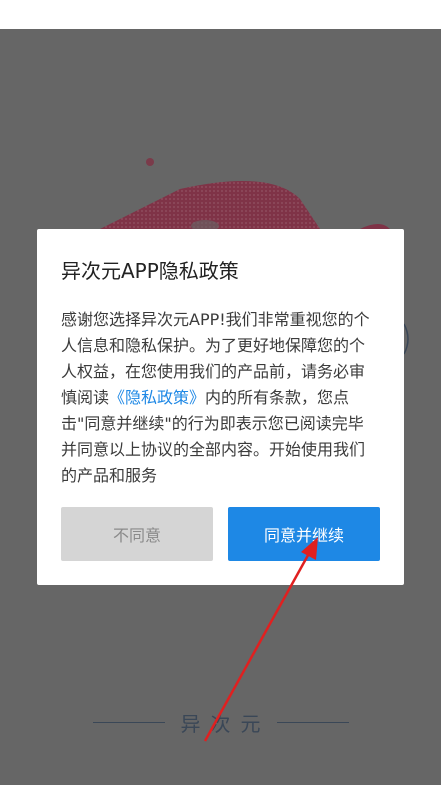  I want to click on disagree-button: 不同意, so click(137, 534).